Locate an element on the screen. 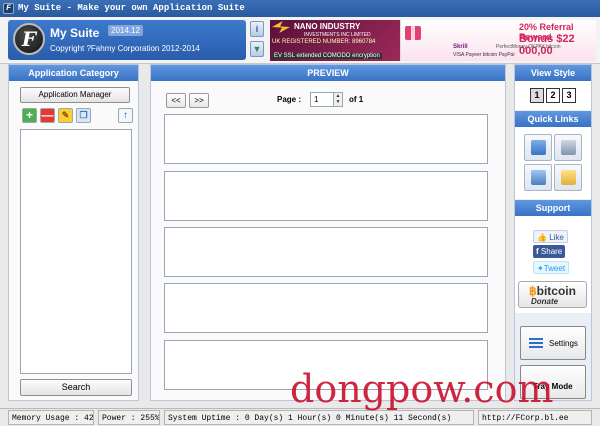  search-button: Search is located at coordinates (76, 387).